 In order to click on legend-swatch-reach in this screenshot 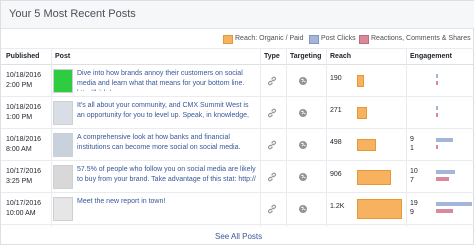, I will do `click(228, 39)`.